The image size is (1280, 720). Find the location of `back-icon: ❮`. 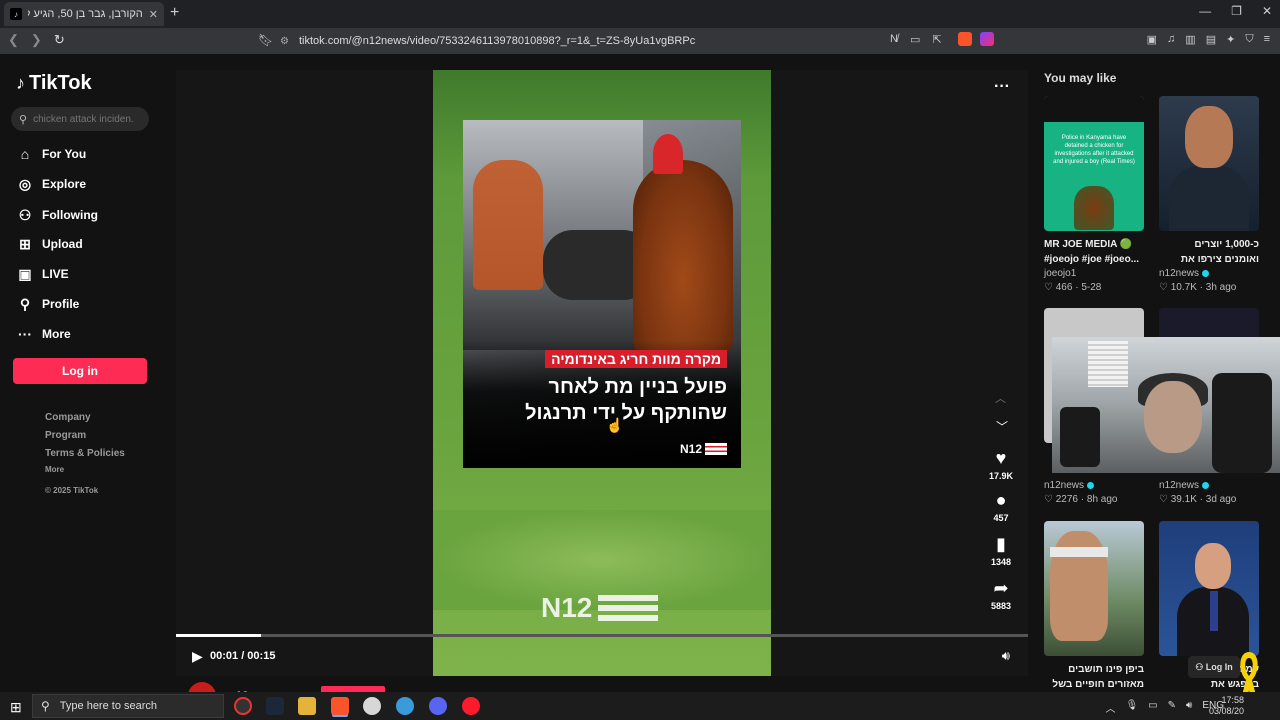

back-icon: ❮ is located at coordinates (13, 40).